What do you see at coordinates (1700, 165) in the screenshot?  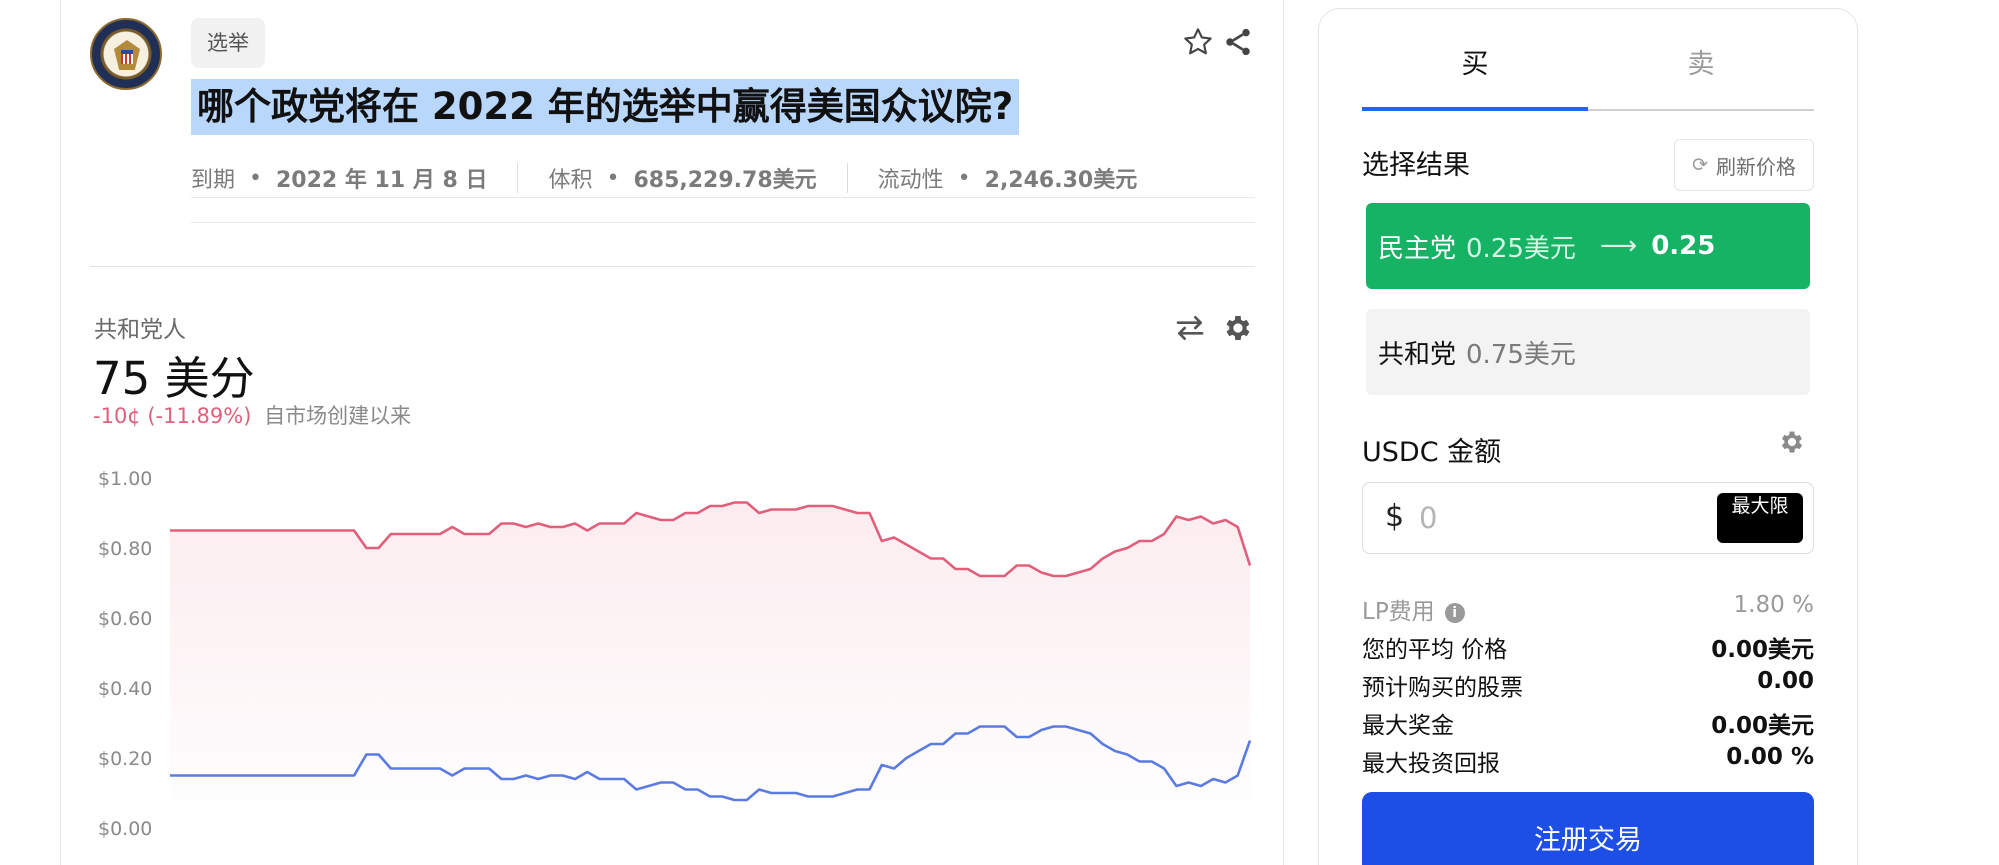 I see `refresh-icon: ⟳` at bounding box center [1700, 165].